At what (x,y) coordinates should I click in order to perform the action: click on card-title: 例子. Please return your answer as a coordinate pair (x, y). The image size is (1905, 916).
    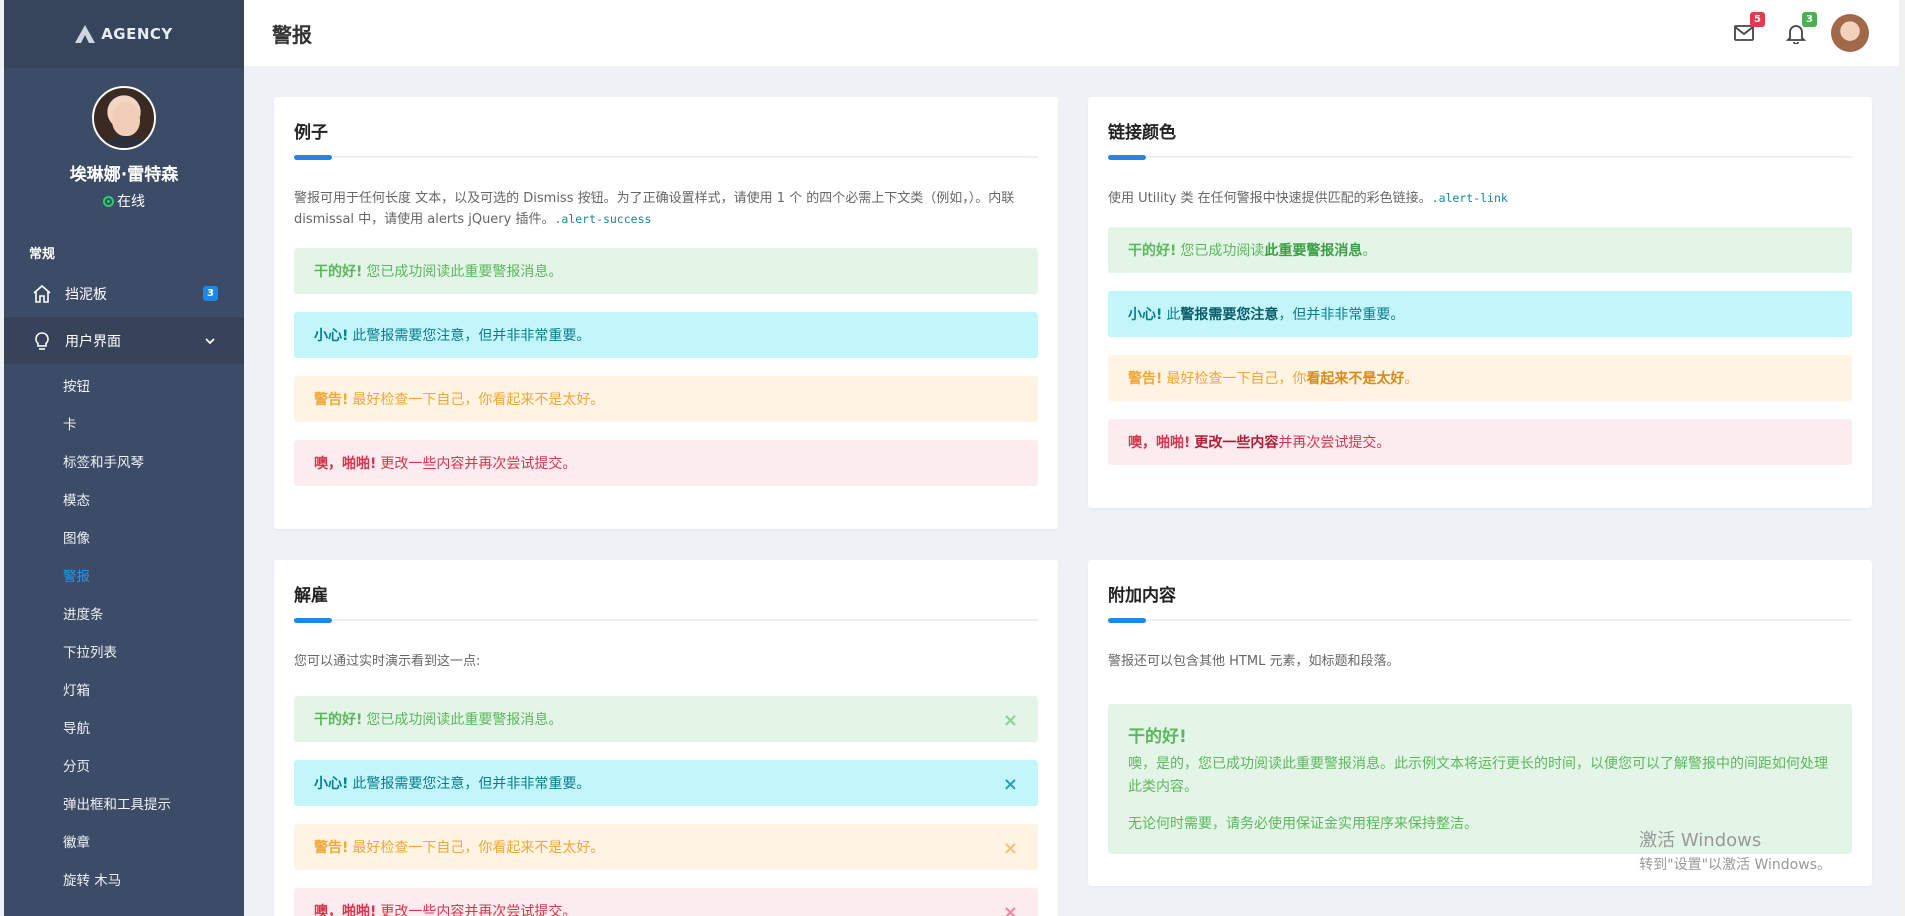
    Looking at the image, I should click on (311, 133).